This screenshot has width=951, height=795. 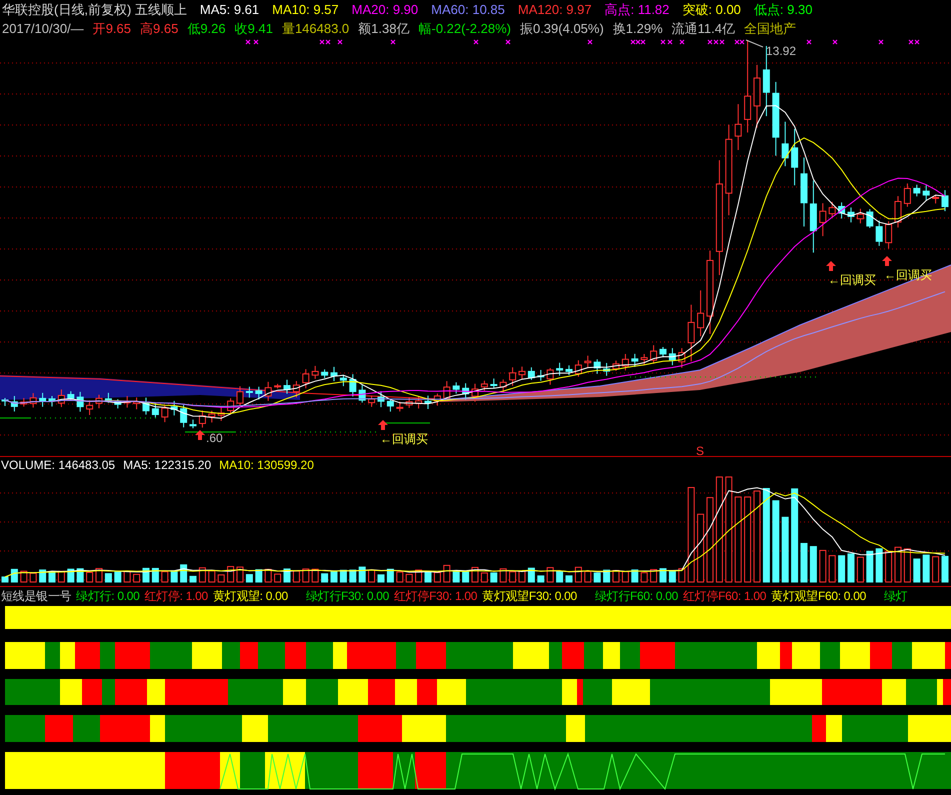 What do you see at coordinates (230, 10) in the screenshot?
I see `indicator-value: MA5: 9.61` at bounding box center [230, 10].